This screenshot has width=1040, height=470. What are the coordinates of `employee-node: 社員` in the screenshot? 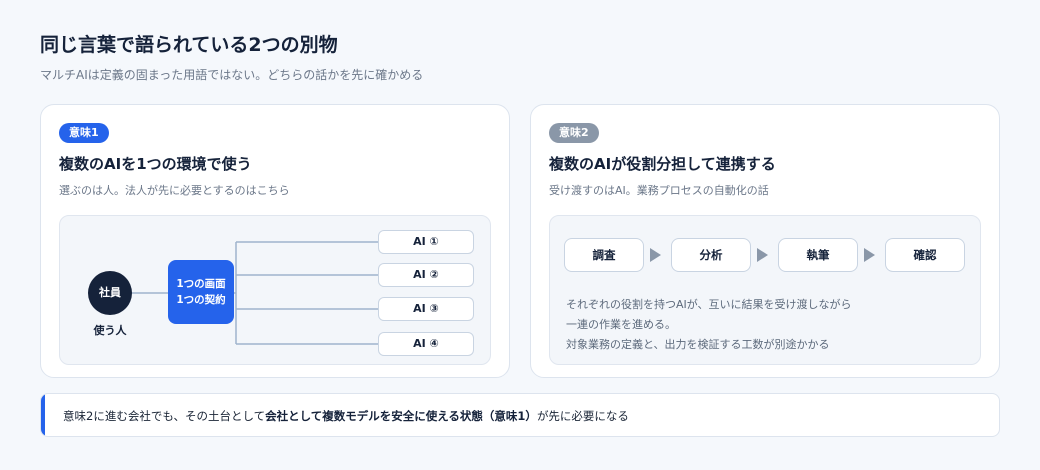 It's located at (110, 293).